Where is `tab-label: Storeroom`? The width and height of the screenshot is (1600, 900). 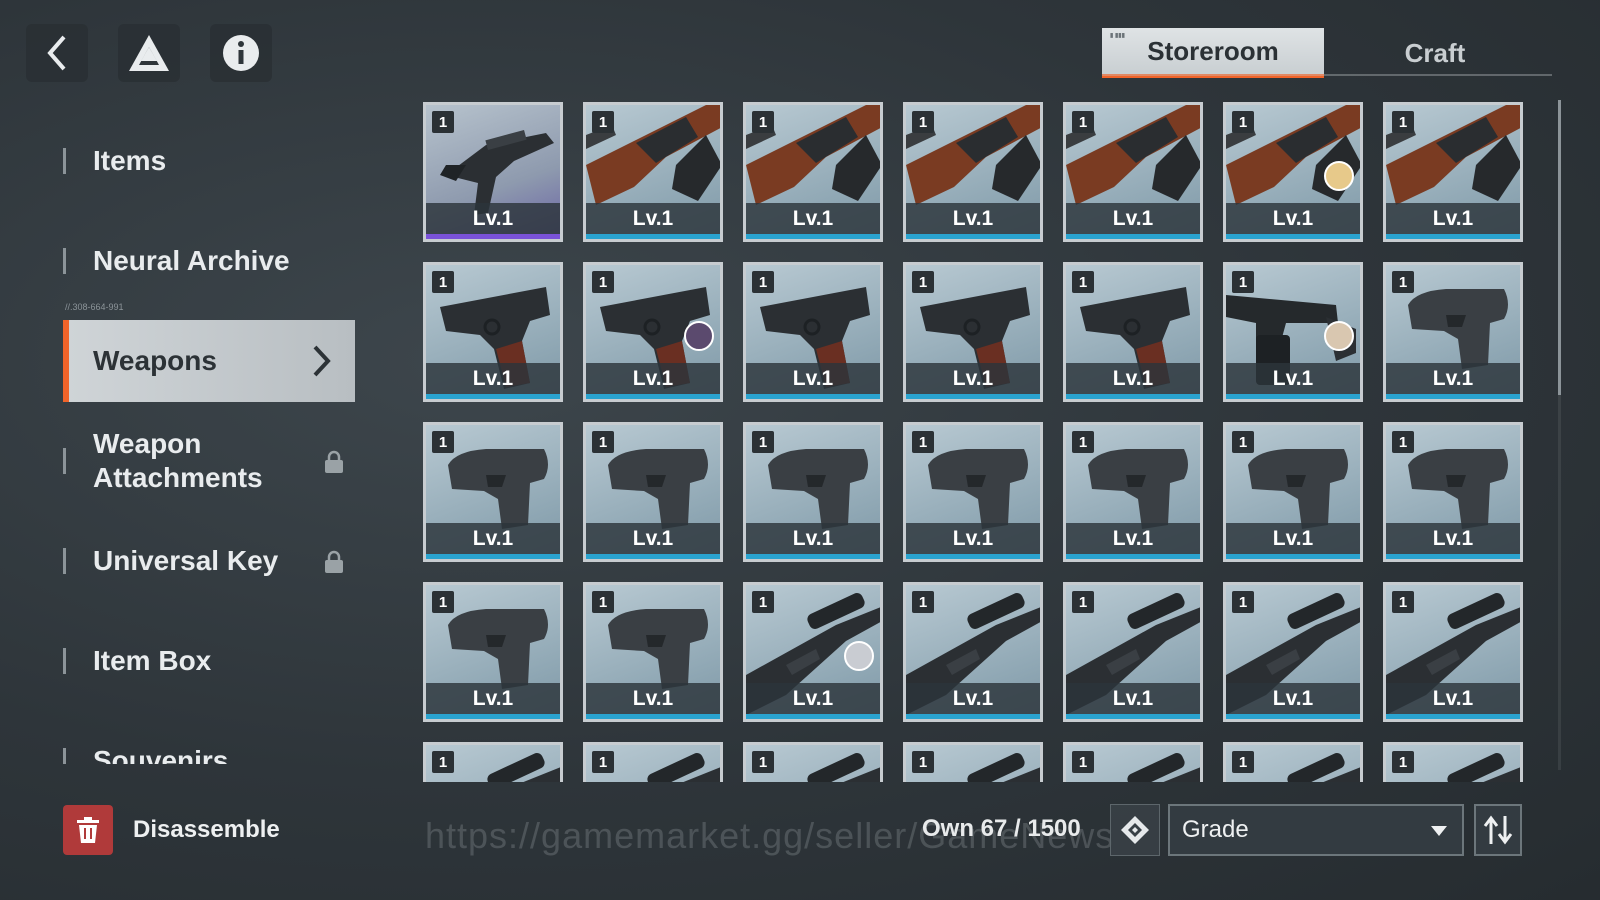 tab-label: Storeroom is located at coordinates (1213, 50).